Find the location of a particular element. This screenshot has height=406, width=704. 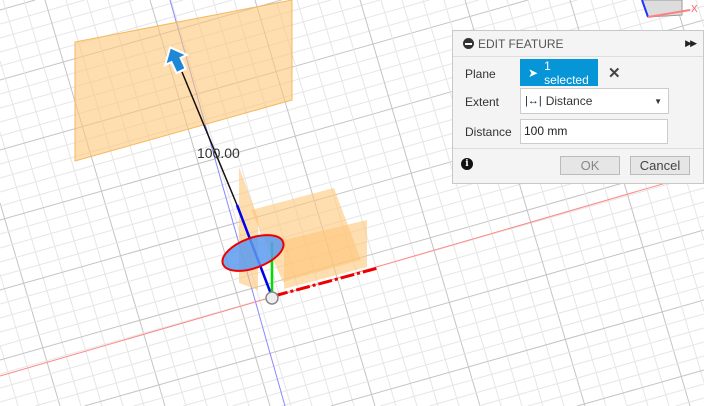

plane-selection-button: ➤ 1 selected is located at coordinates (559, 72).